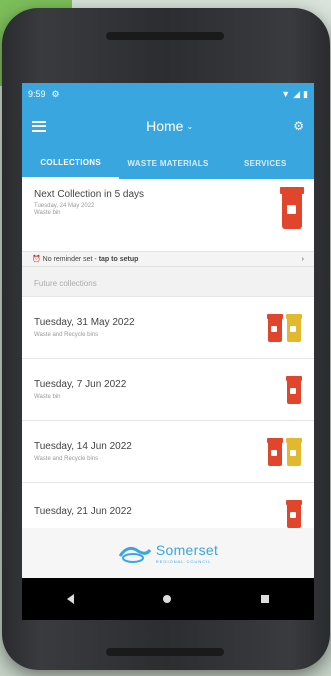 The height and width of the screenshot is (676, 331). I want to click on signal-icon: ◢, so click(297, 93).